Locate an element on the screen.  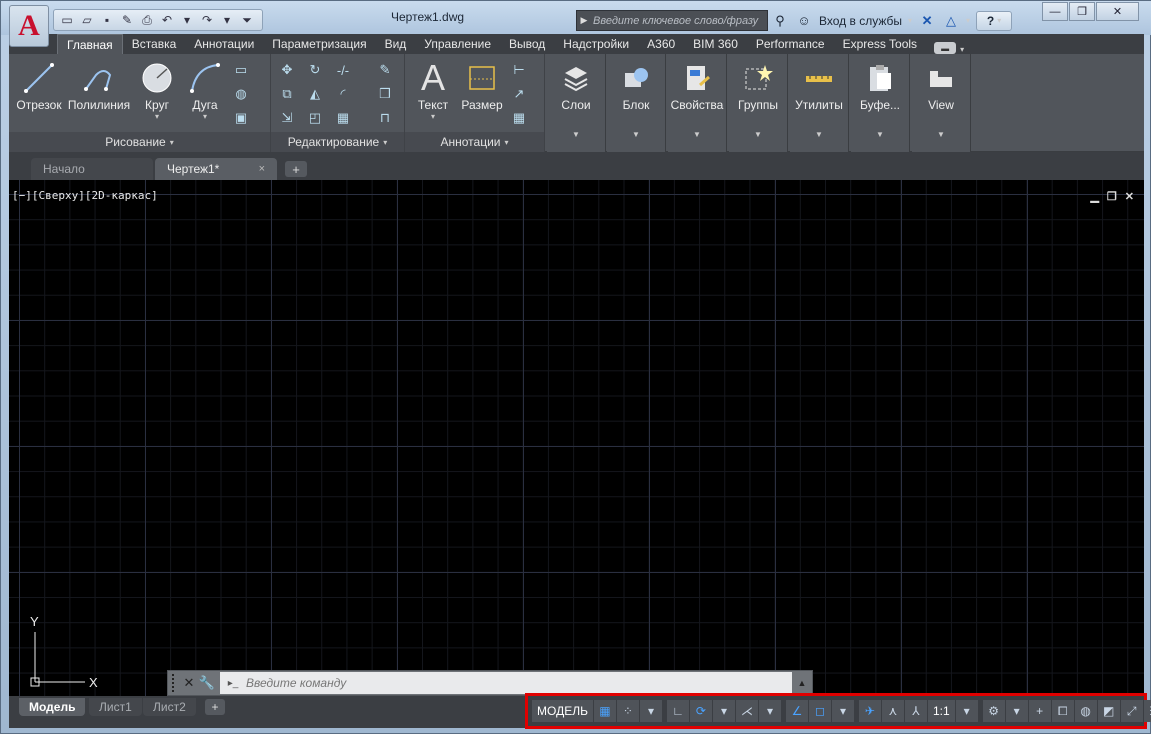
panel-utilities: Утилиты ▼ is located at coordinates (819, 103).